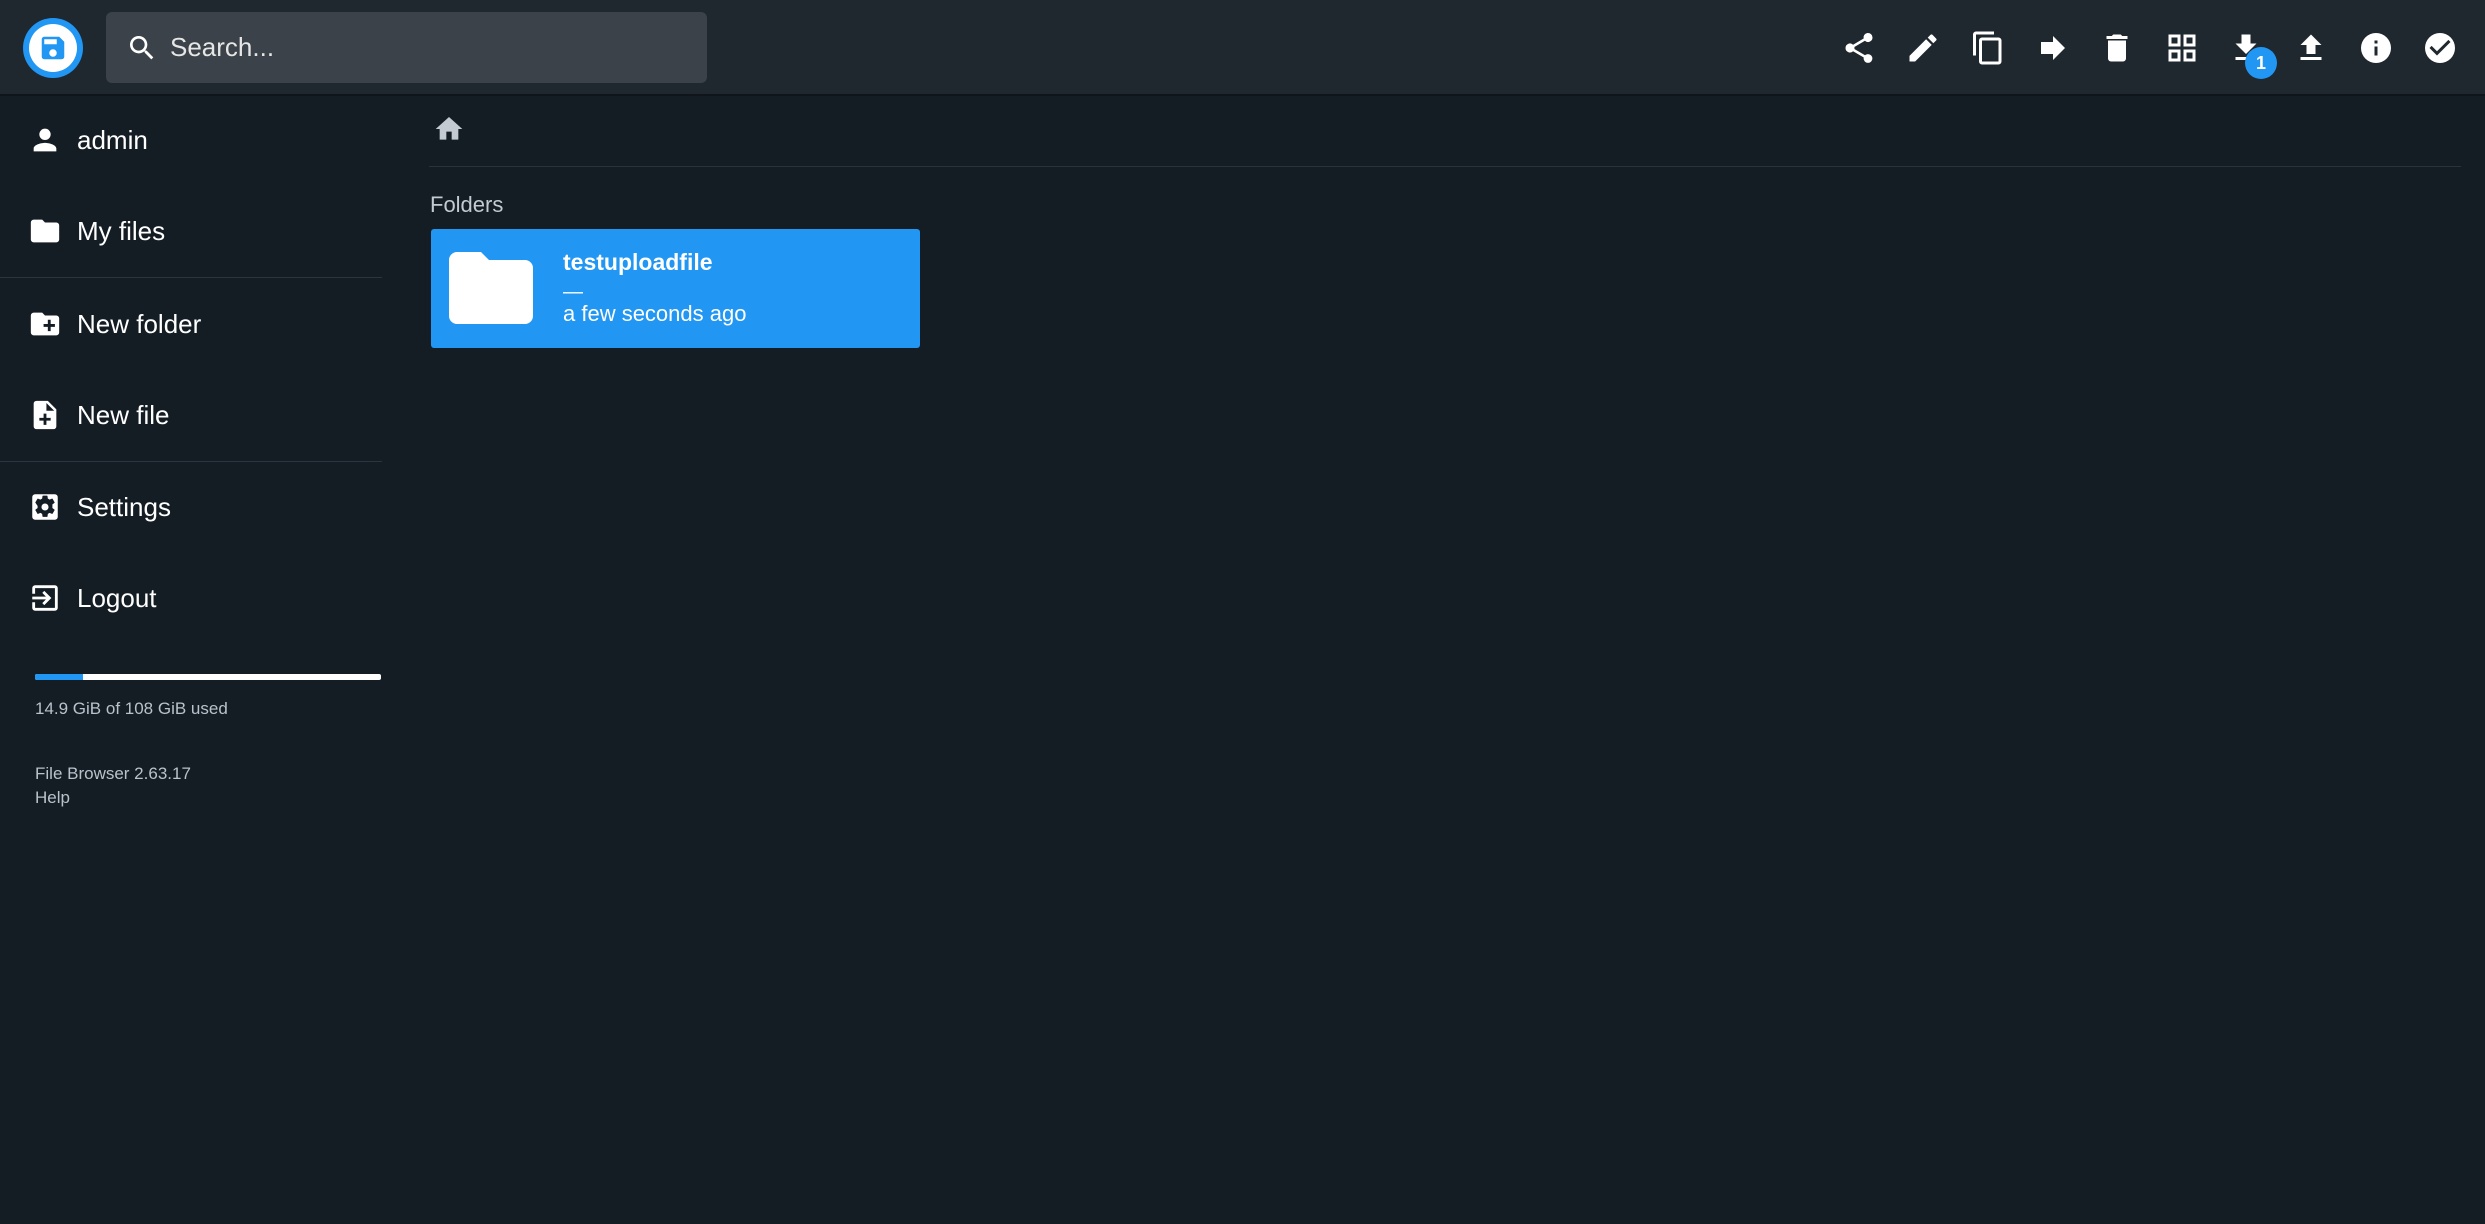 The height and width of the screenshot is (1224, 2485). What do you see at coordinates (59, 677) in the screenshot?
I see `storage-usage-fill` at bounding box center [59, 677].